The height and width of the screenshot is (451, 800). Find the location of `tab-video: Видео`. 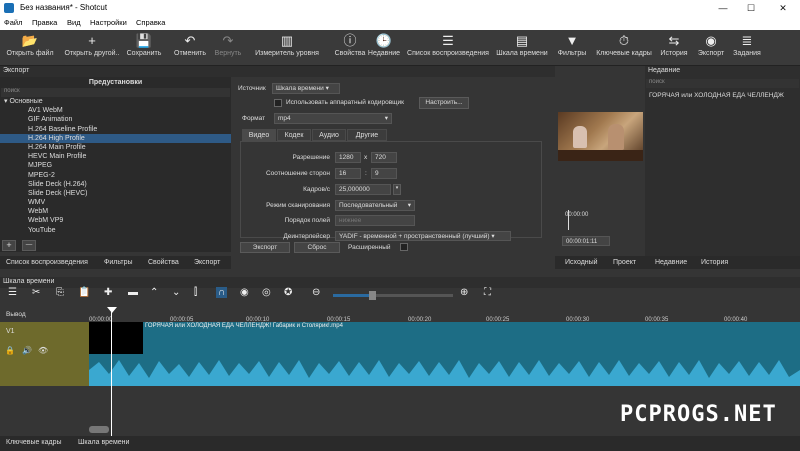

tab-video: Видео is located at coordinates (259, 135).